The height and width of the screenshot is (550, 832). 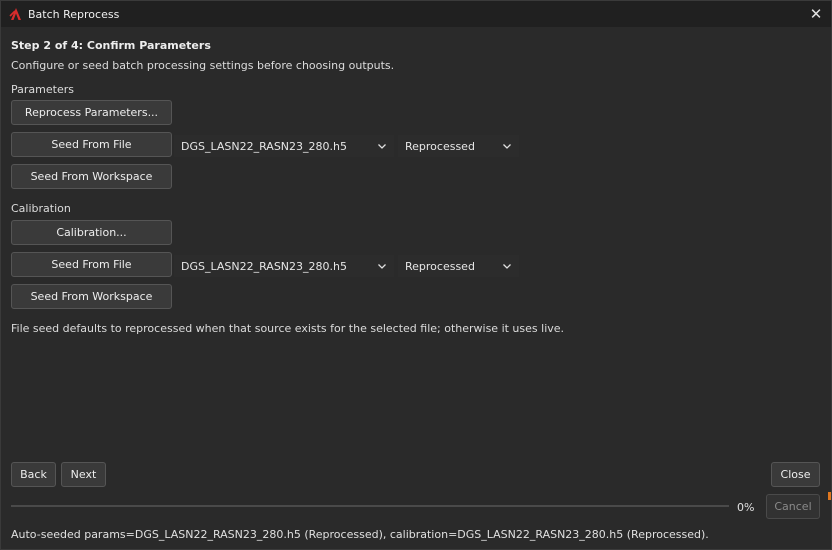 I want to click on cancel-button: Cancel, so click(x=793, y=506).